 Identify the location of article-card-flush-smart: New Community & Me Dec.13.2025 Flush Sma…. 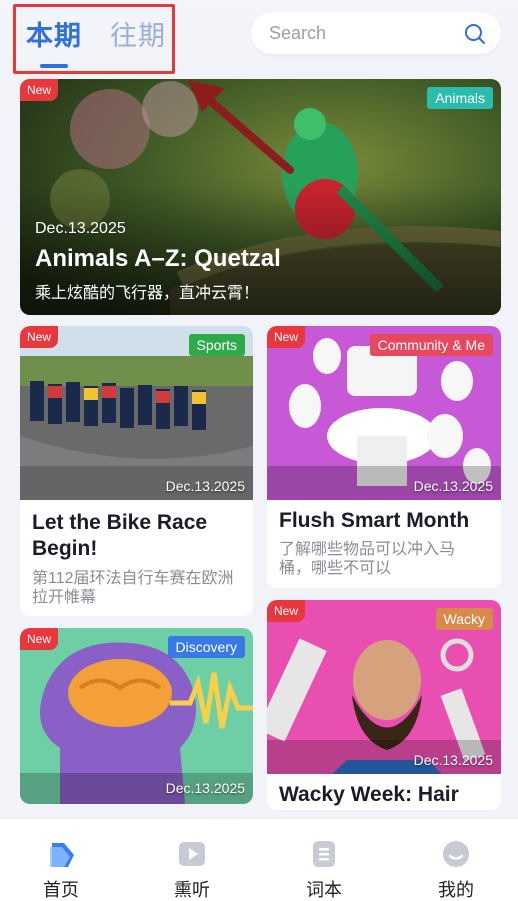
(384, 457).